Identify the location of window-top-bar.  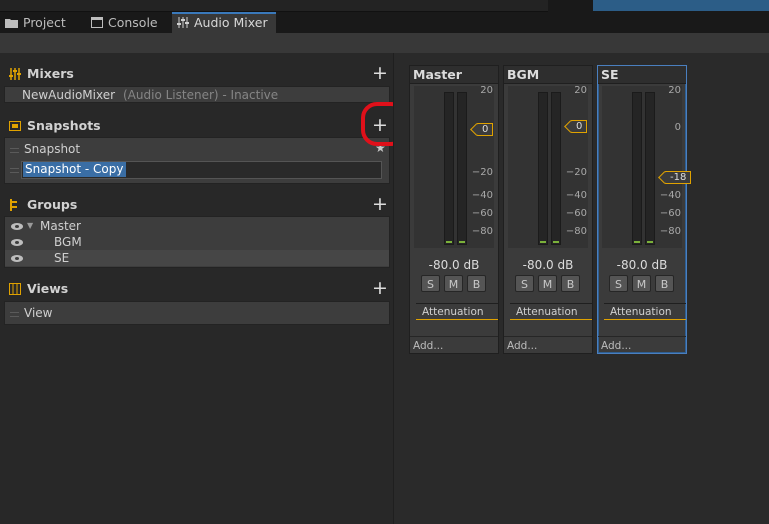
(384, 6).